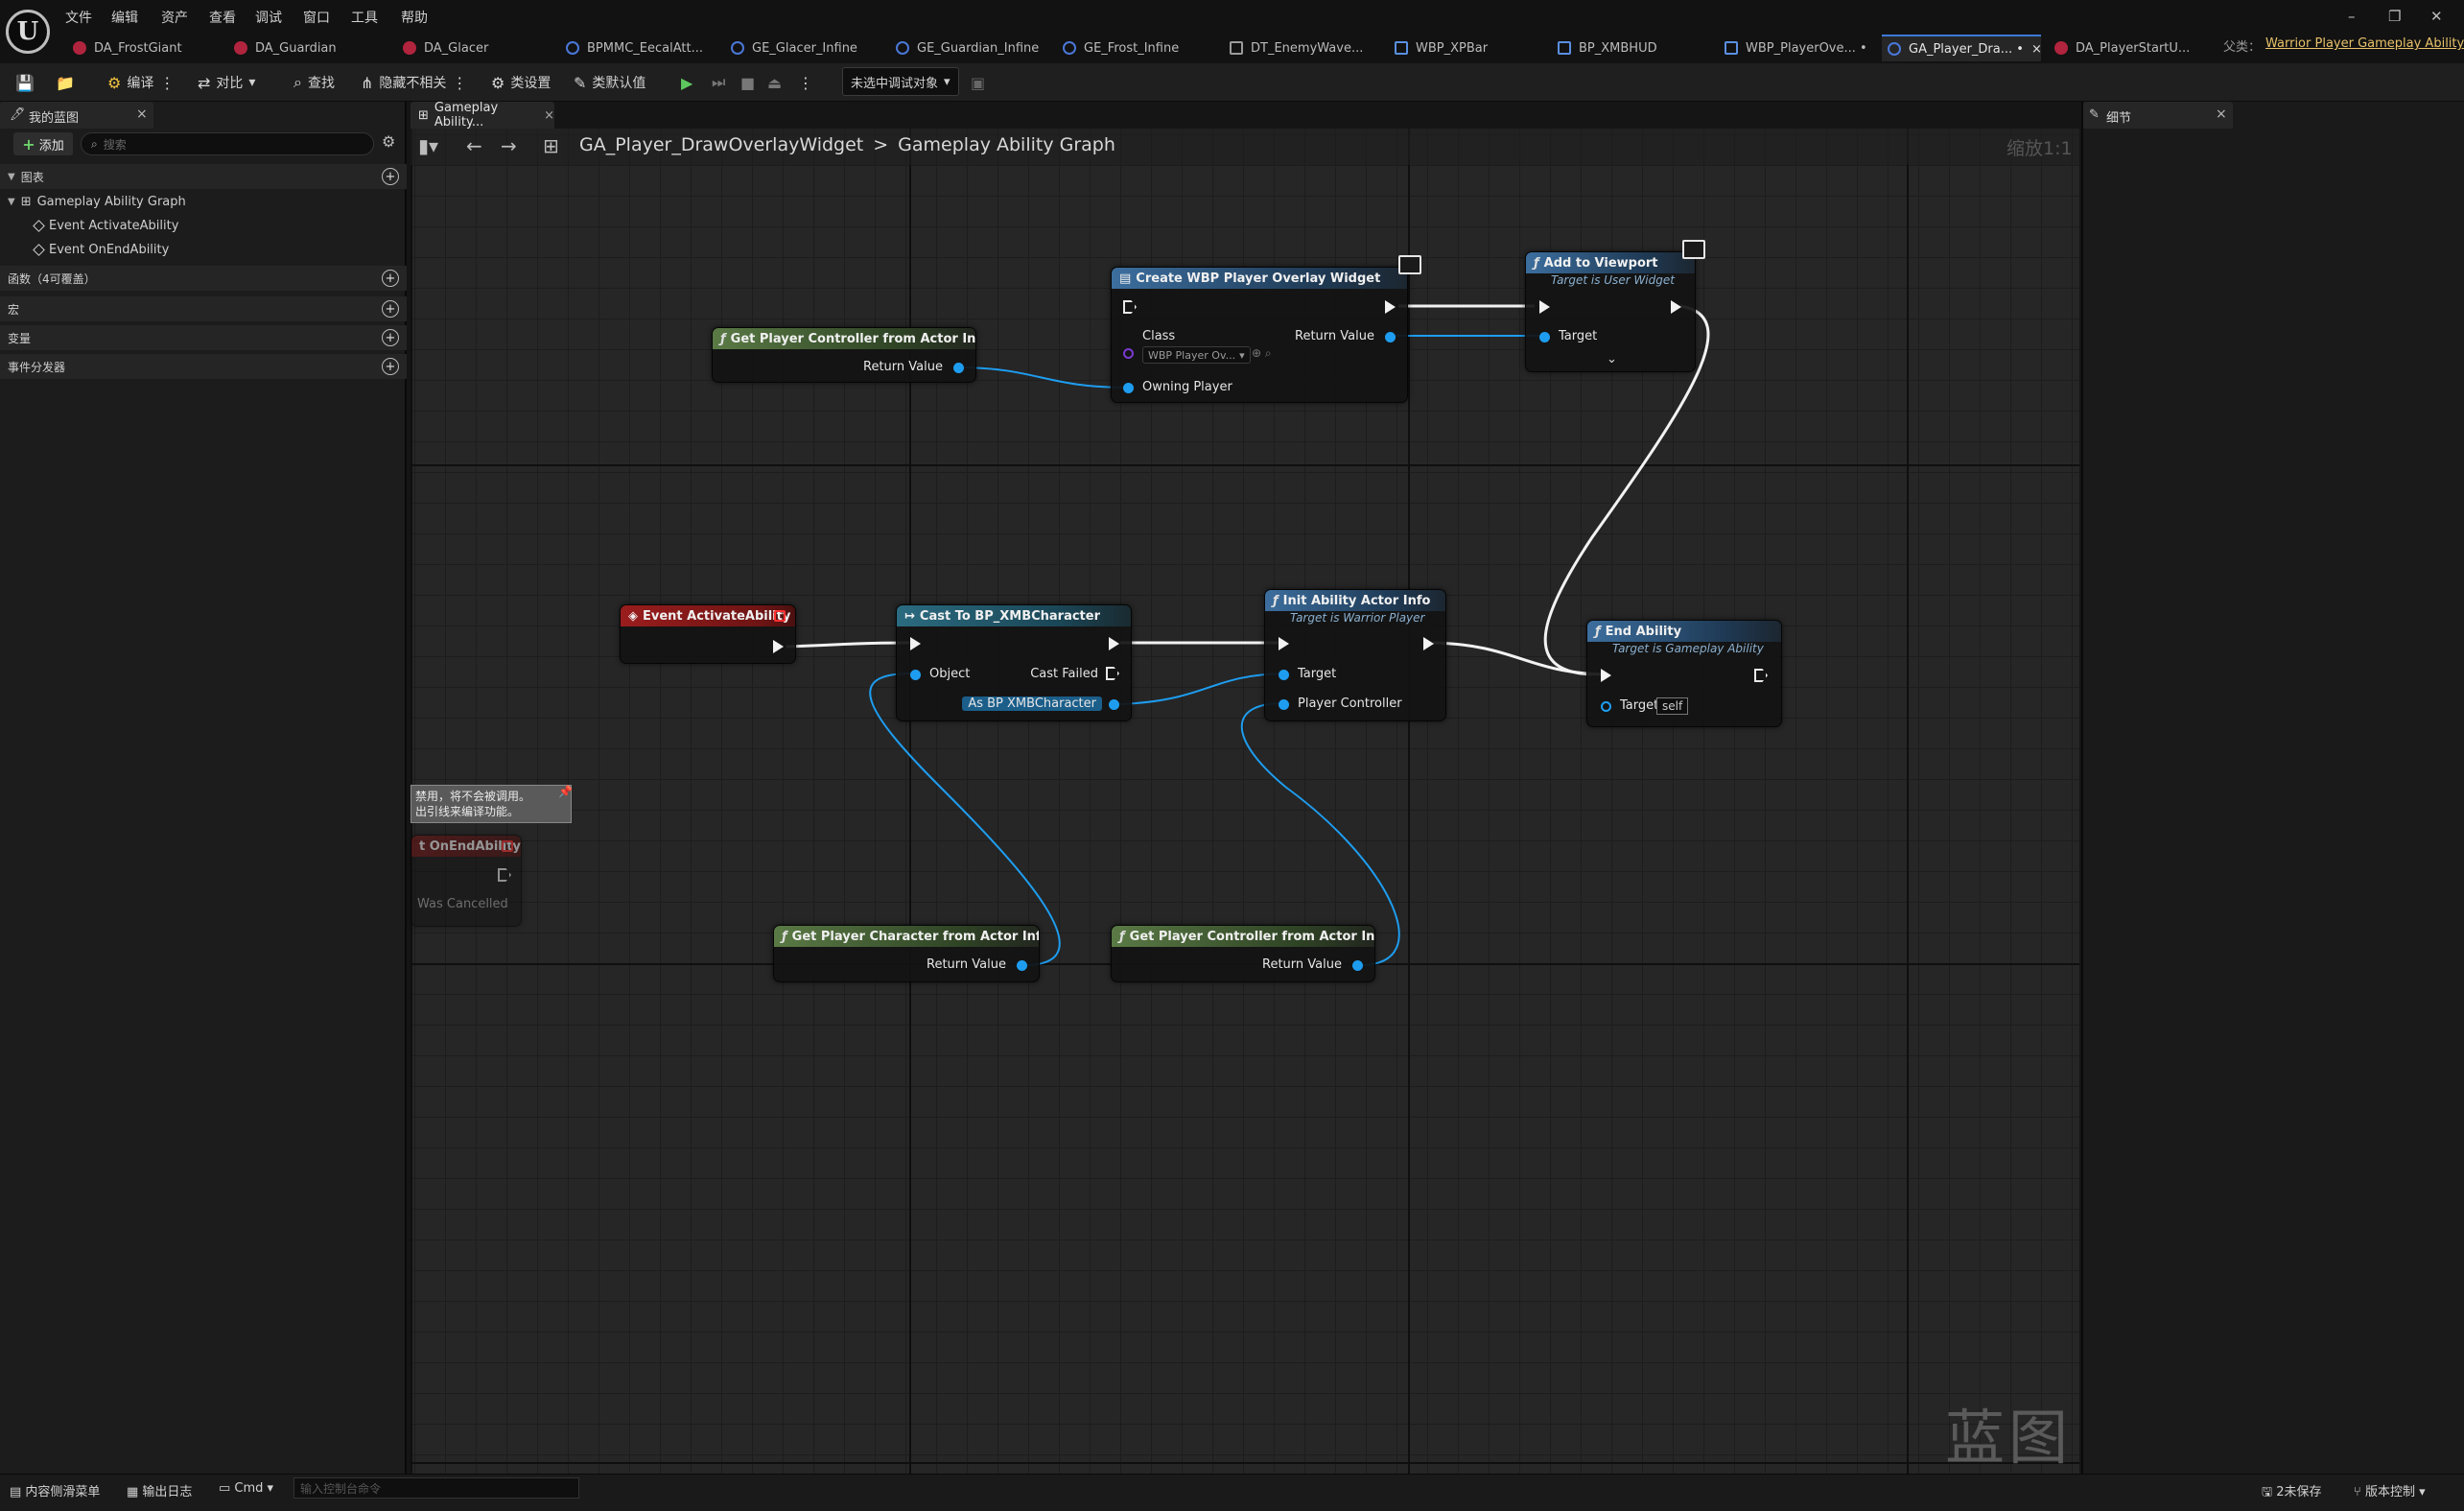 This screenshot has width=2464, height=1511. I want to click on pin-cast-failed, so click(1112, 673).